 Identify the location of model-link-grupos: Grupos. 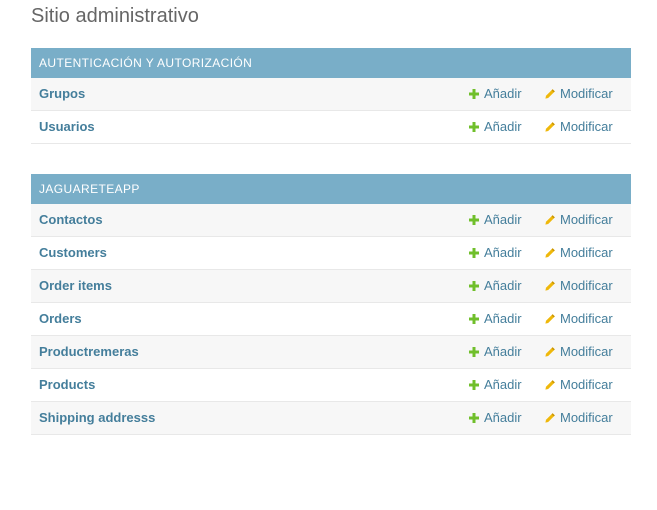
(62, 94).